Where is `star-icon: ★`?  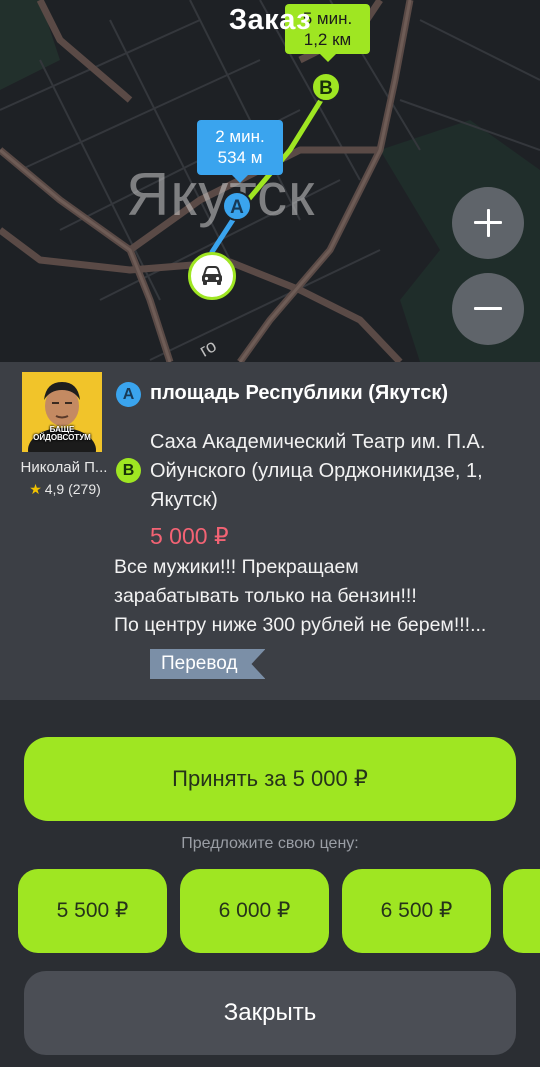
star-icon: ★ is located at coordinates (35, 489).